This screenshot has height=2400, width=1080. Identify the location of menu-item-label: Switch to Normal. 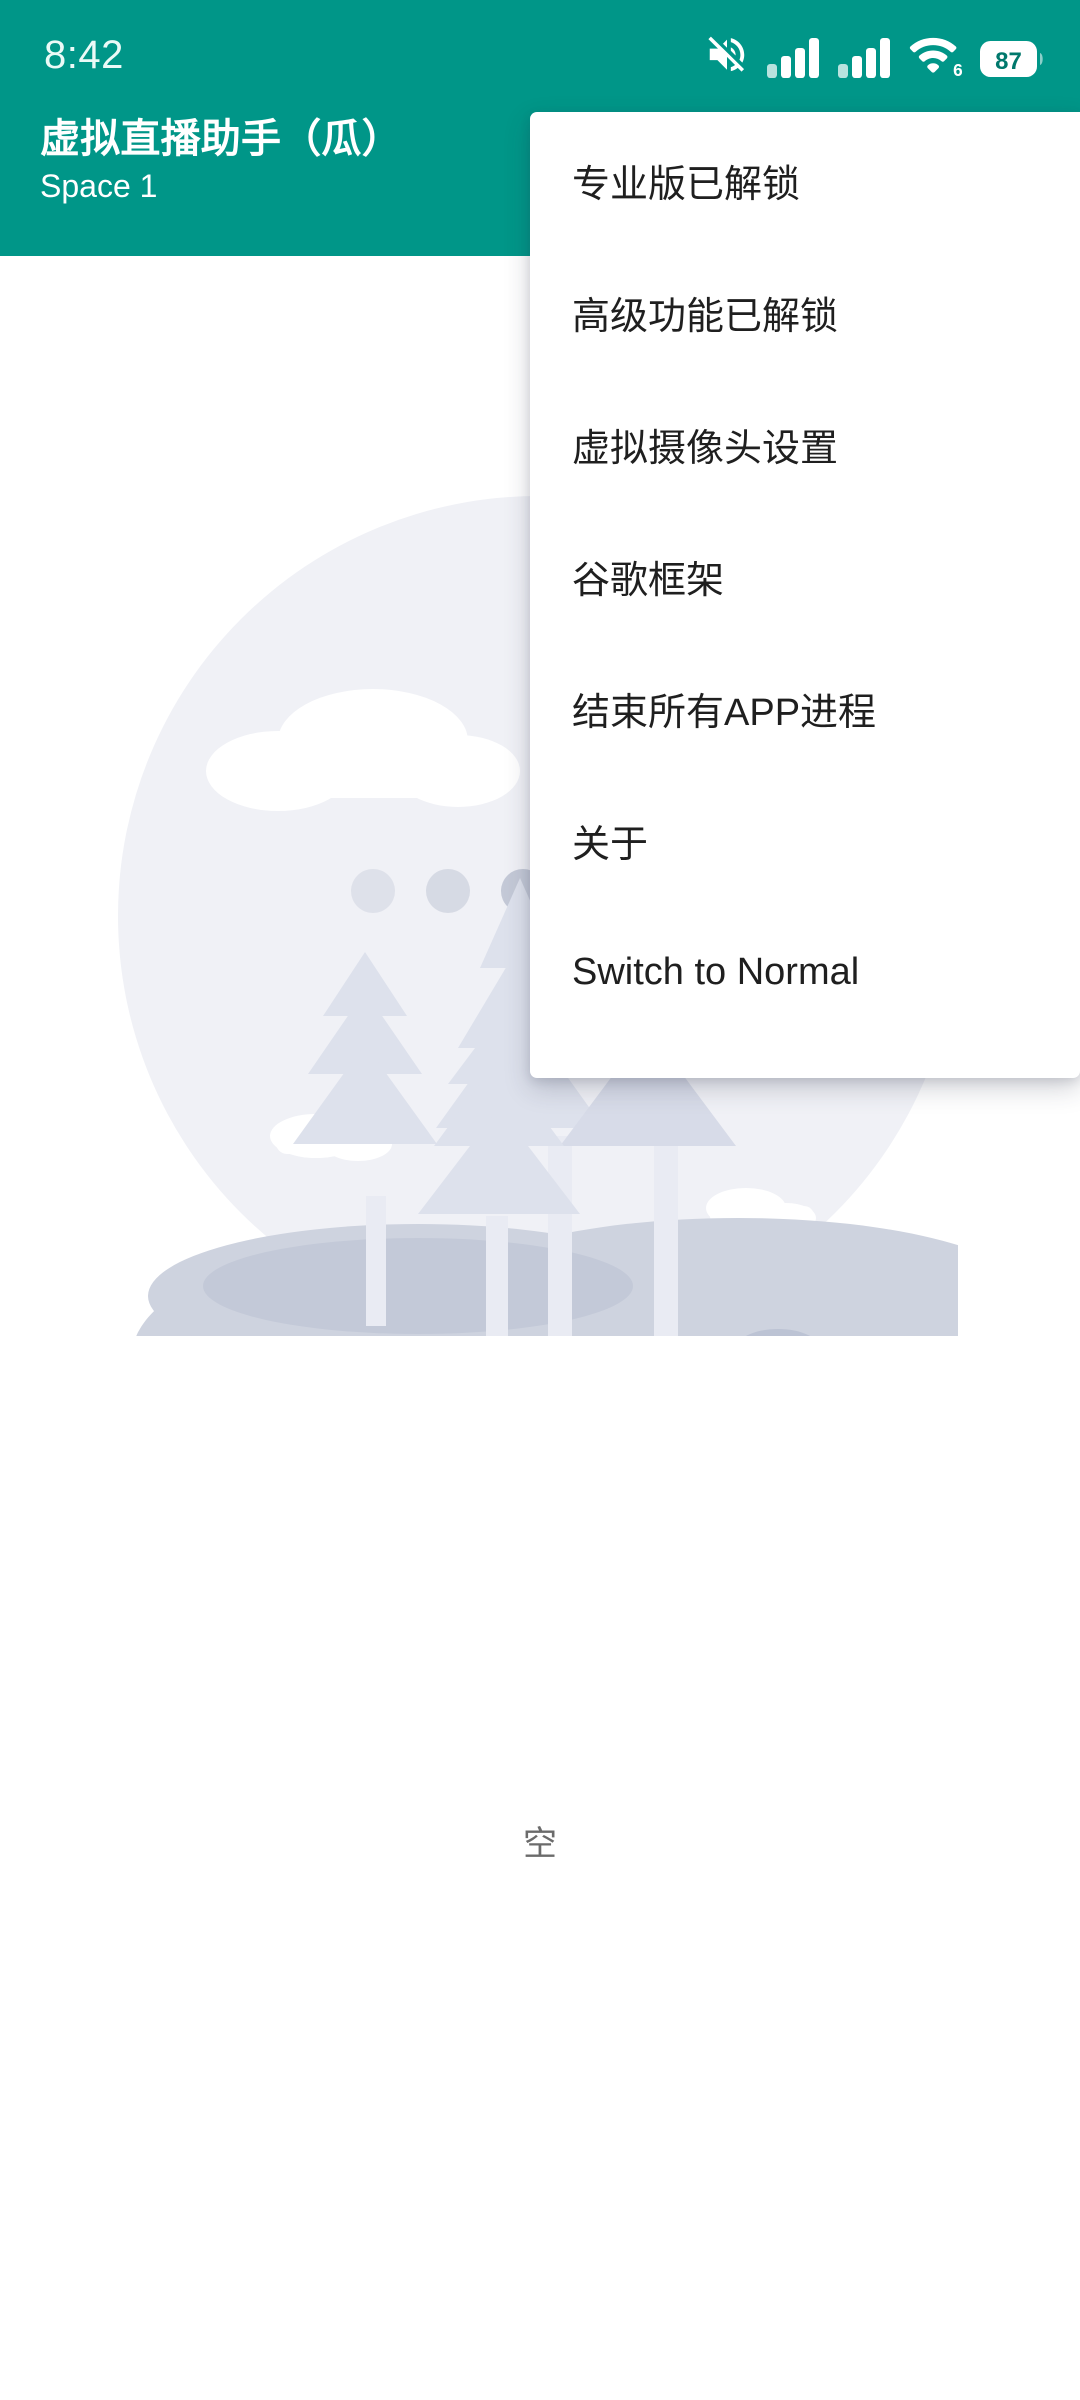
(716, 971).